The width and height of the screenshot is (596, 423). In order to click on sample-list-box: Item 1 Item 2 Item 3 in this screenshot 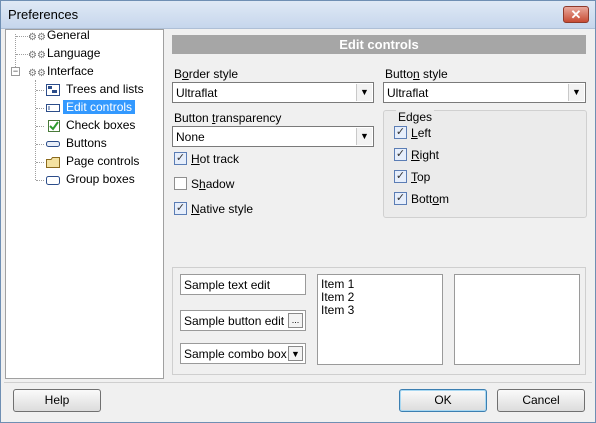, I will do `click(380, 319)`.